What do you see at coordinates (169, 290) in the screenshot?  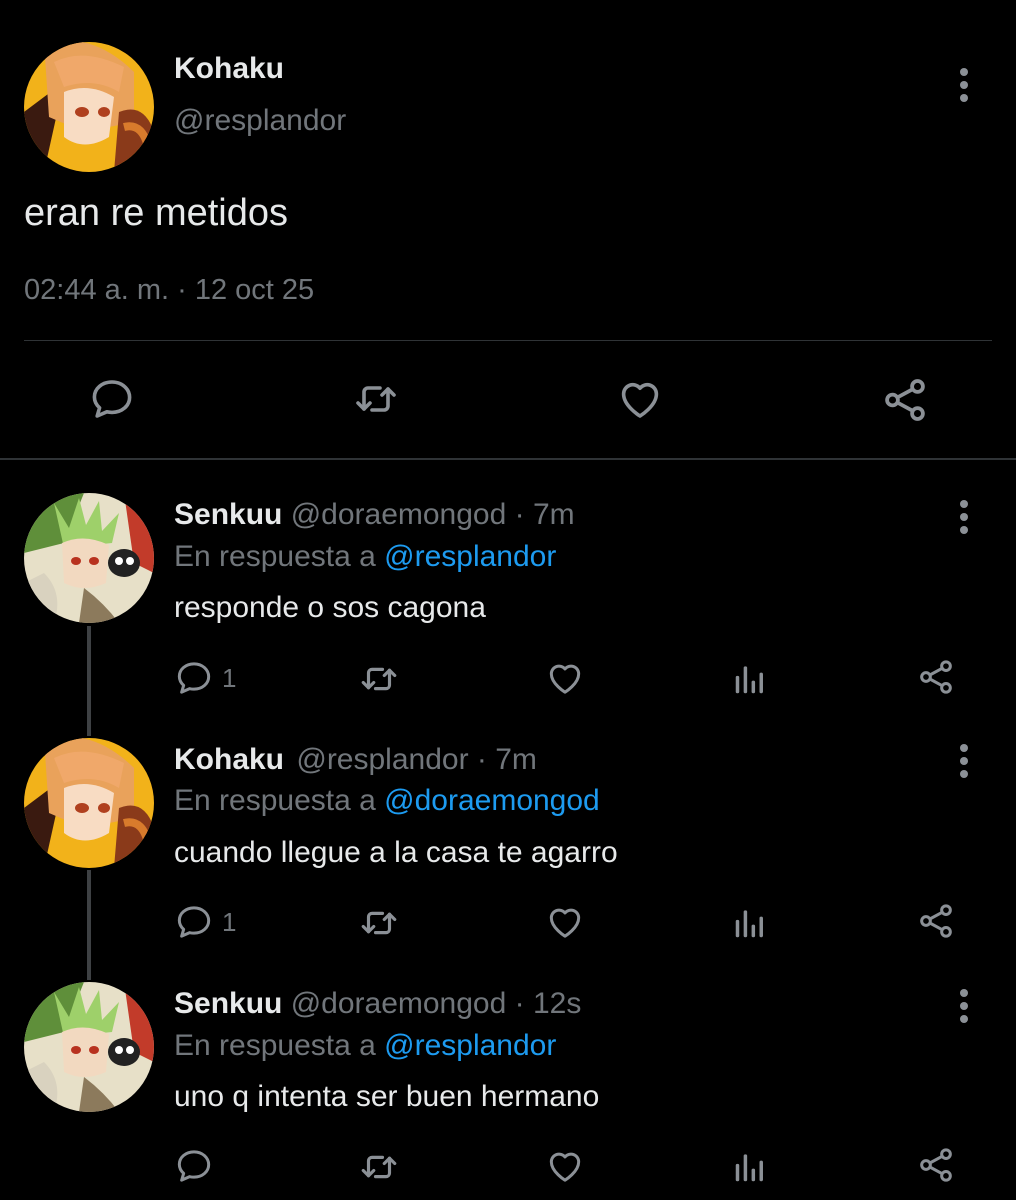 I see `main-tweet-timestamp: 02:44 a. m. · 12 oct 25` at bounding box center [169, 290].